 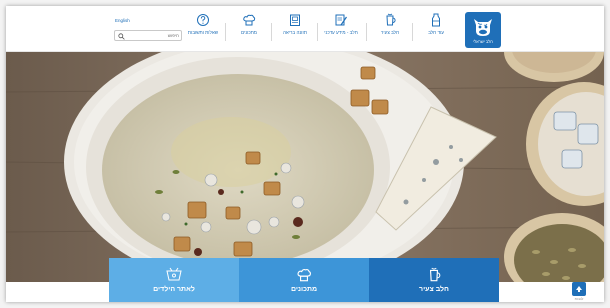 I want to click on site-logo: חלב ישראלי, so click(x=483, y=30).